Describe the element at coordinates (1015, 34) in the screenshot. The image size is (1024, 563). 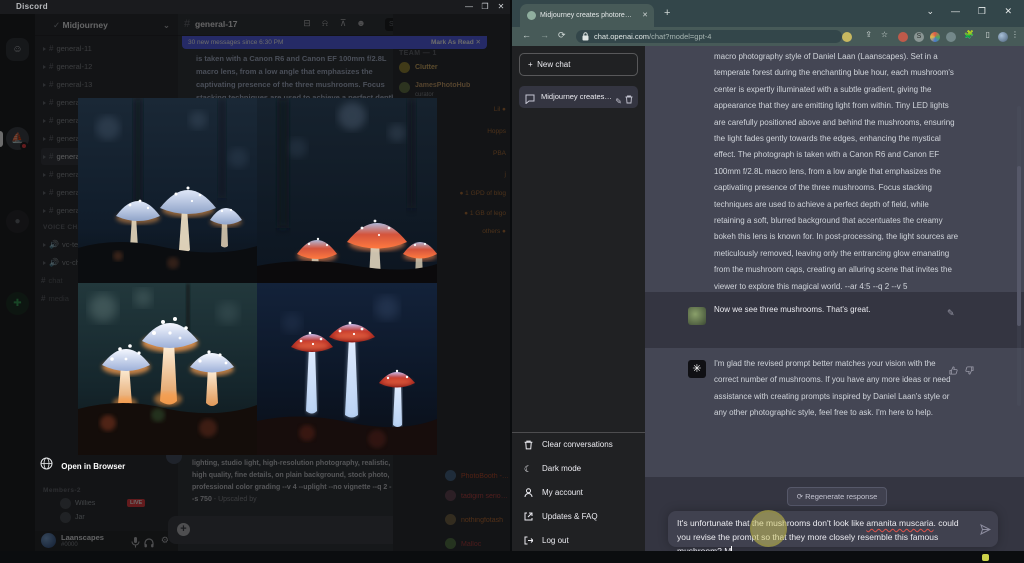
I see `menu-icon: ⋮` at that location.